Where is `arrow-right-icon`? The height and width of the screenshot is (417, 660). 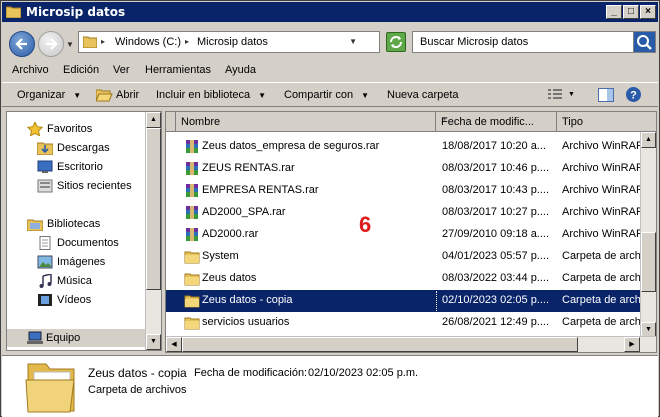
arrow-right-icon is located at coordinates (52, 44).